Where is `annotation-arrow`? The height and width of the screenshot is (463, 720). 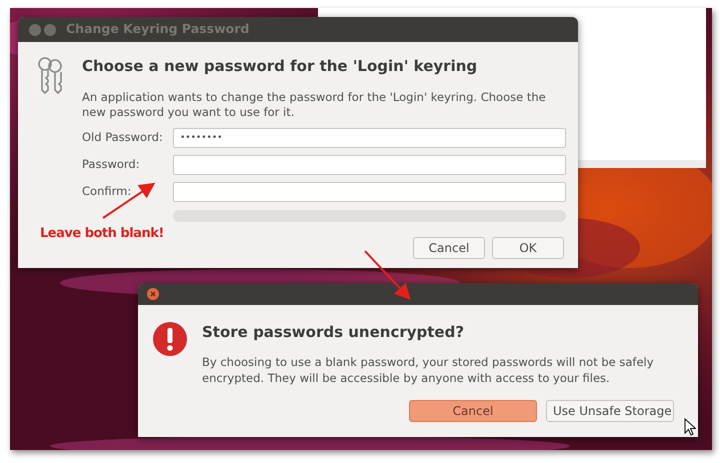 annotation-arrow is located at coordinates (387, 275).